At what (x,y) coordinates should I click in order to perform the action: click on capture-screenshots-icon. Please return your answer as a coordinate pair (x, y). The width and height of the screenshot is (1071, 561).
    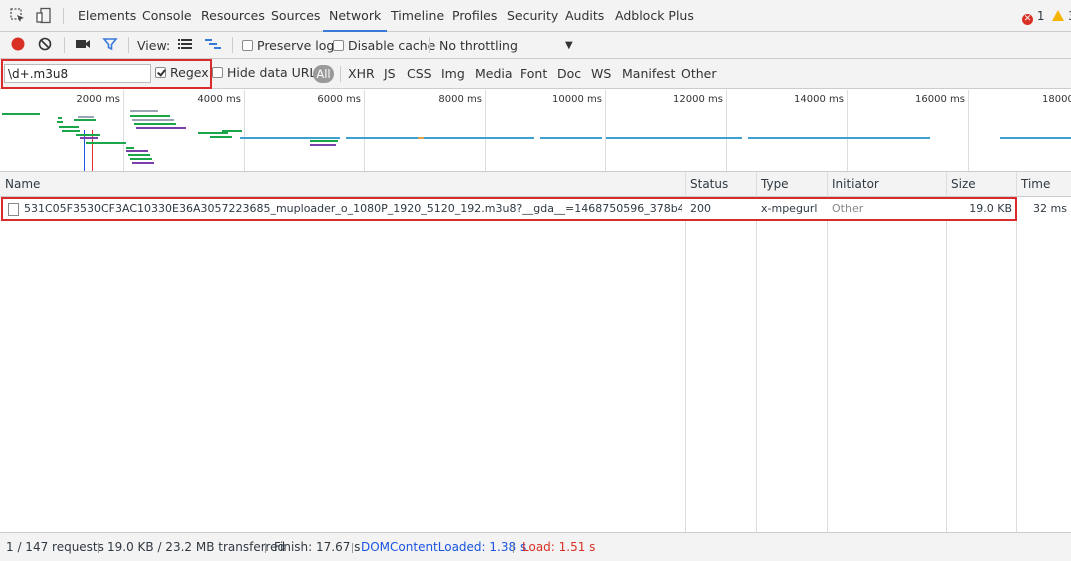
    Looking at the image, I should click on (83, 45).